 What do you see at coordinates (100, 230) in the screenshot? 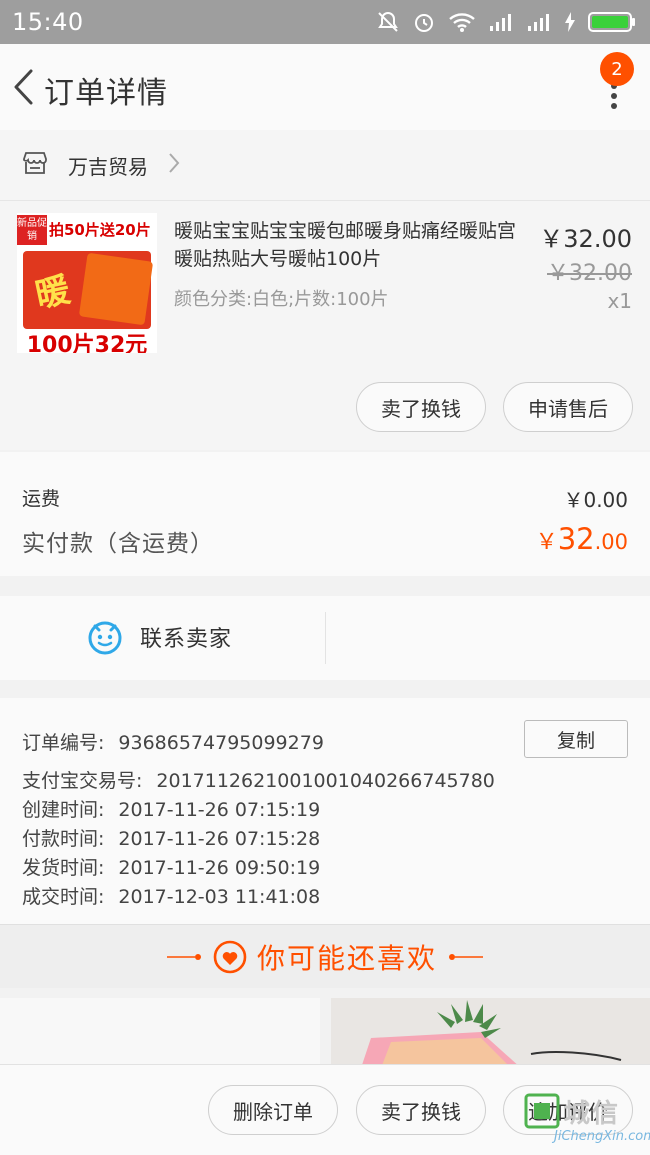
I see `product-image-promo: 拍50片送20片` at bounding box center [100, 230].